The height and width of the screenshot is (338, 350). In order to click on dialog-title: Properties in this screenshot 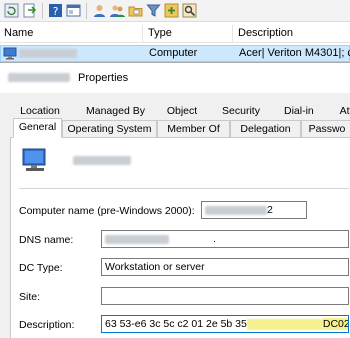, I will do `click(103, 78)`.